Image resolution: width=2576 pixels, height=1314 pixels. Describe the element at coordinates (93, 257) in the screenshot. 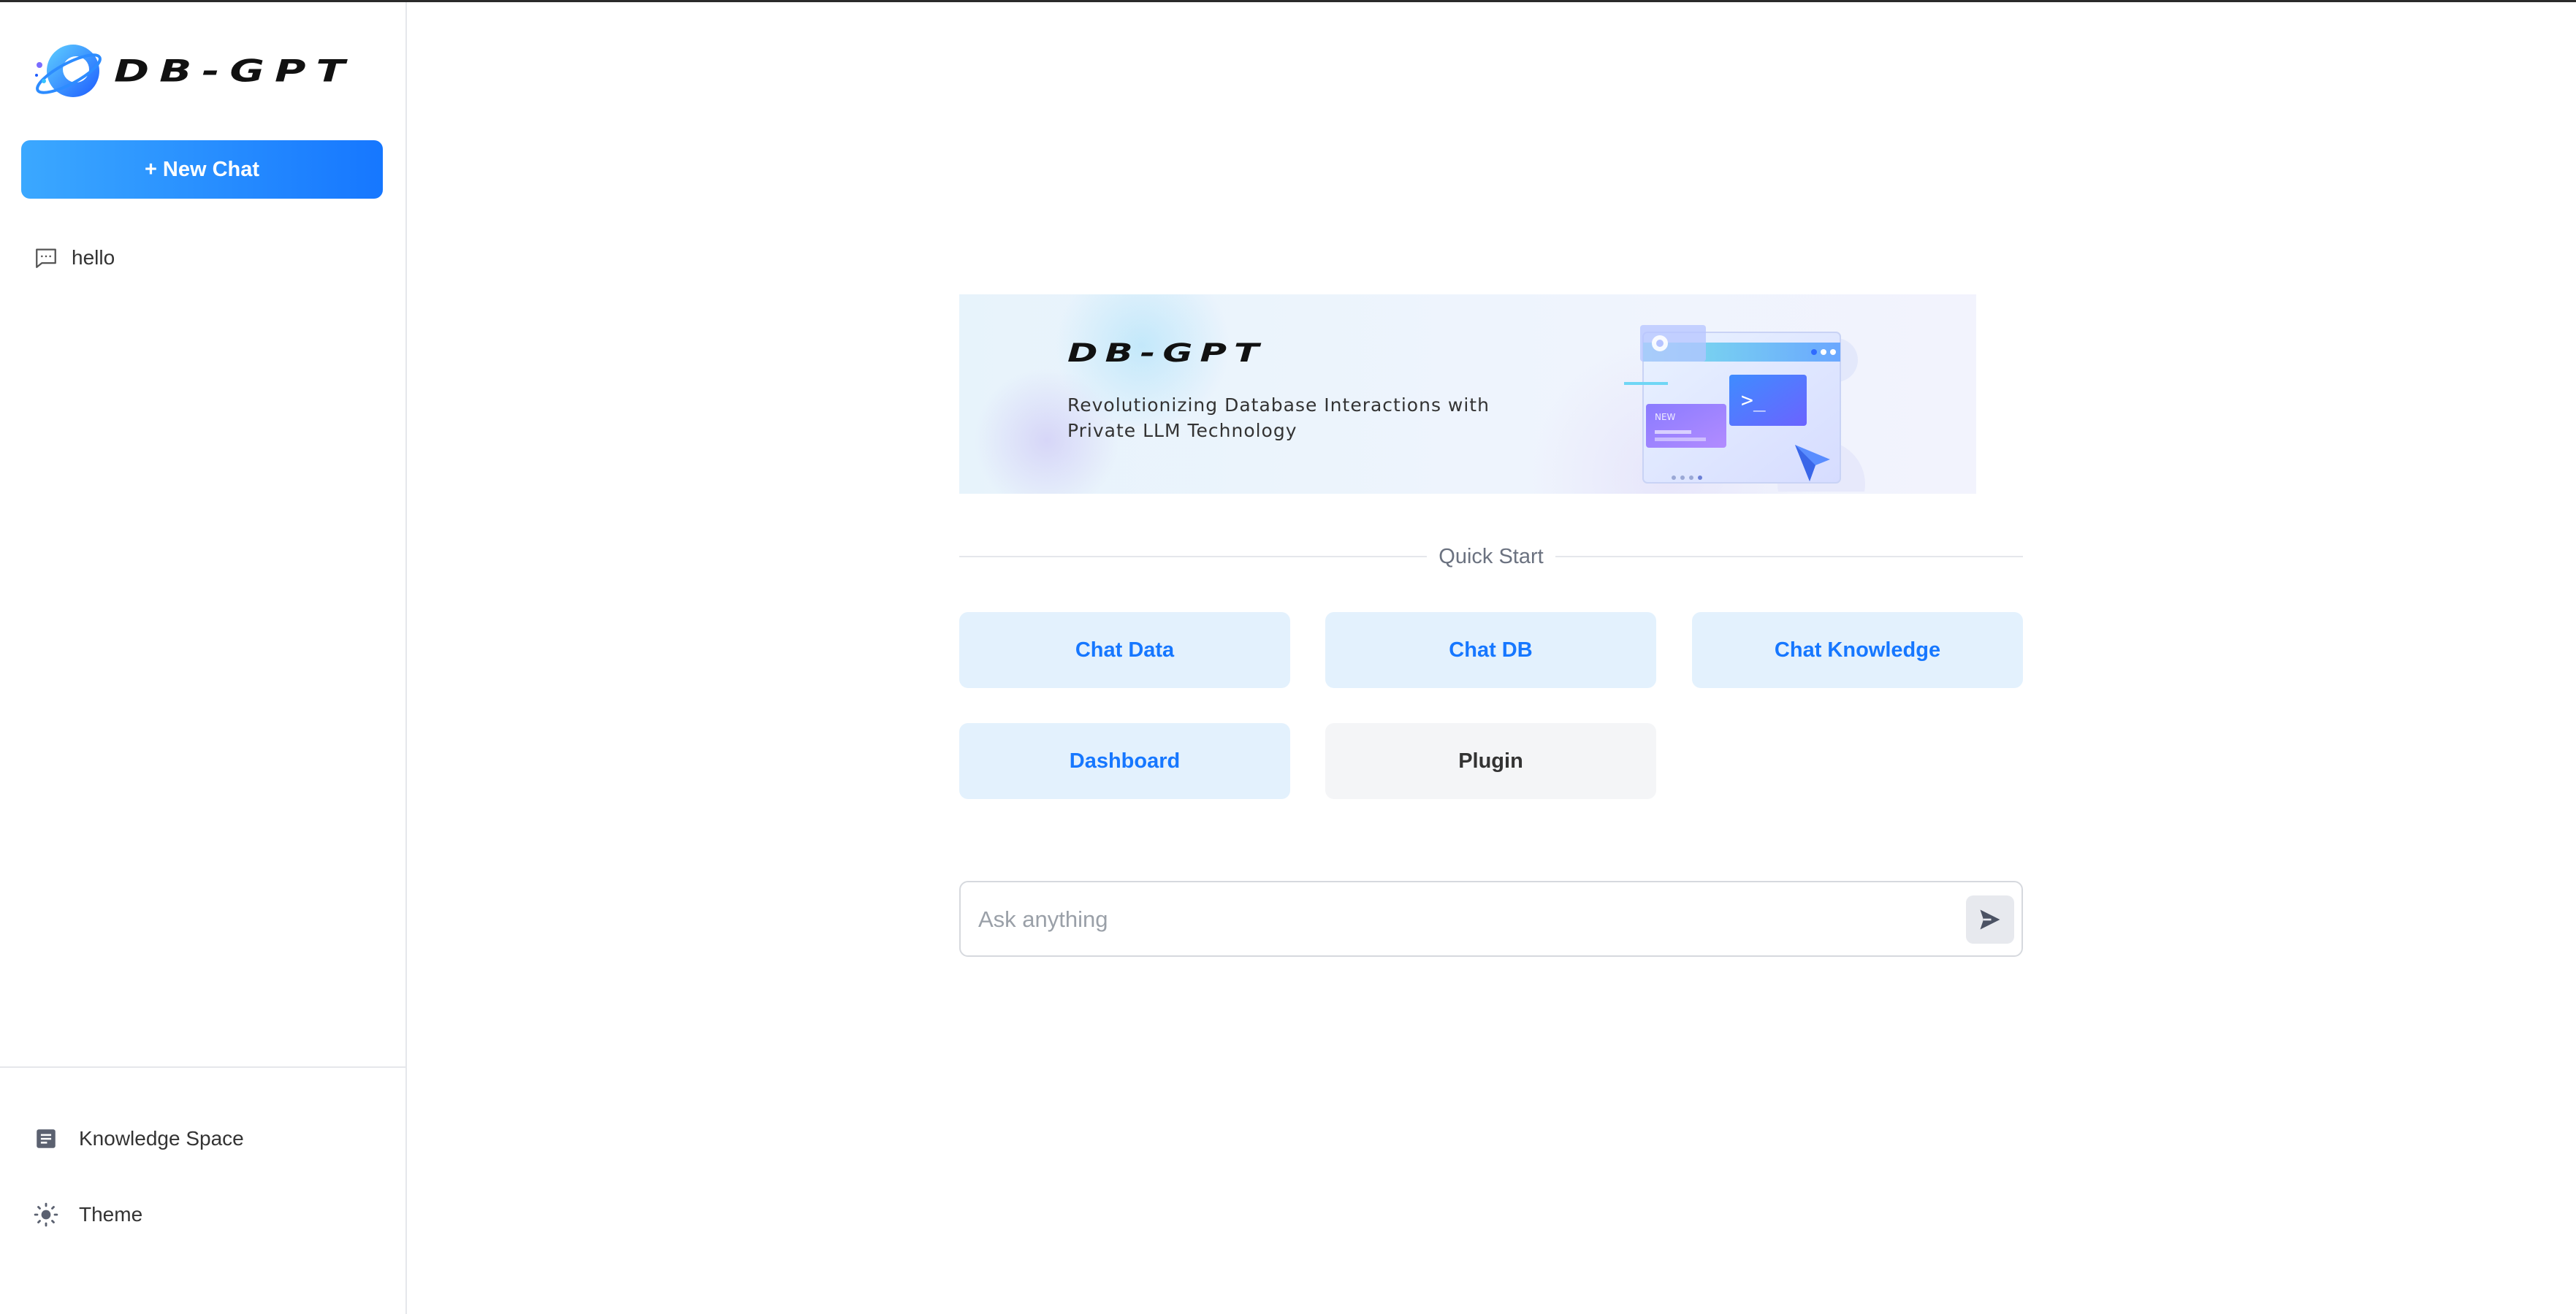

I see `history-item-label: hello` at that location.